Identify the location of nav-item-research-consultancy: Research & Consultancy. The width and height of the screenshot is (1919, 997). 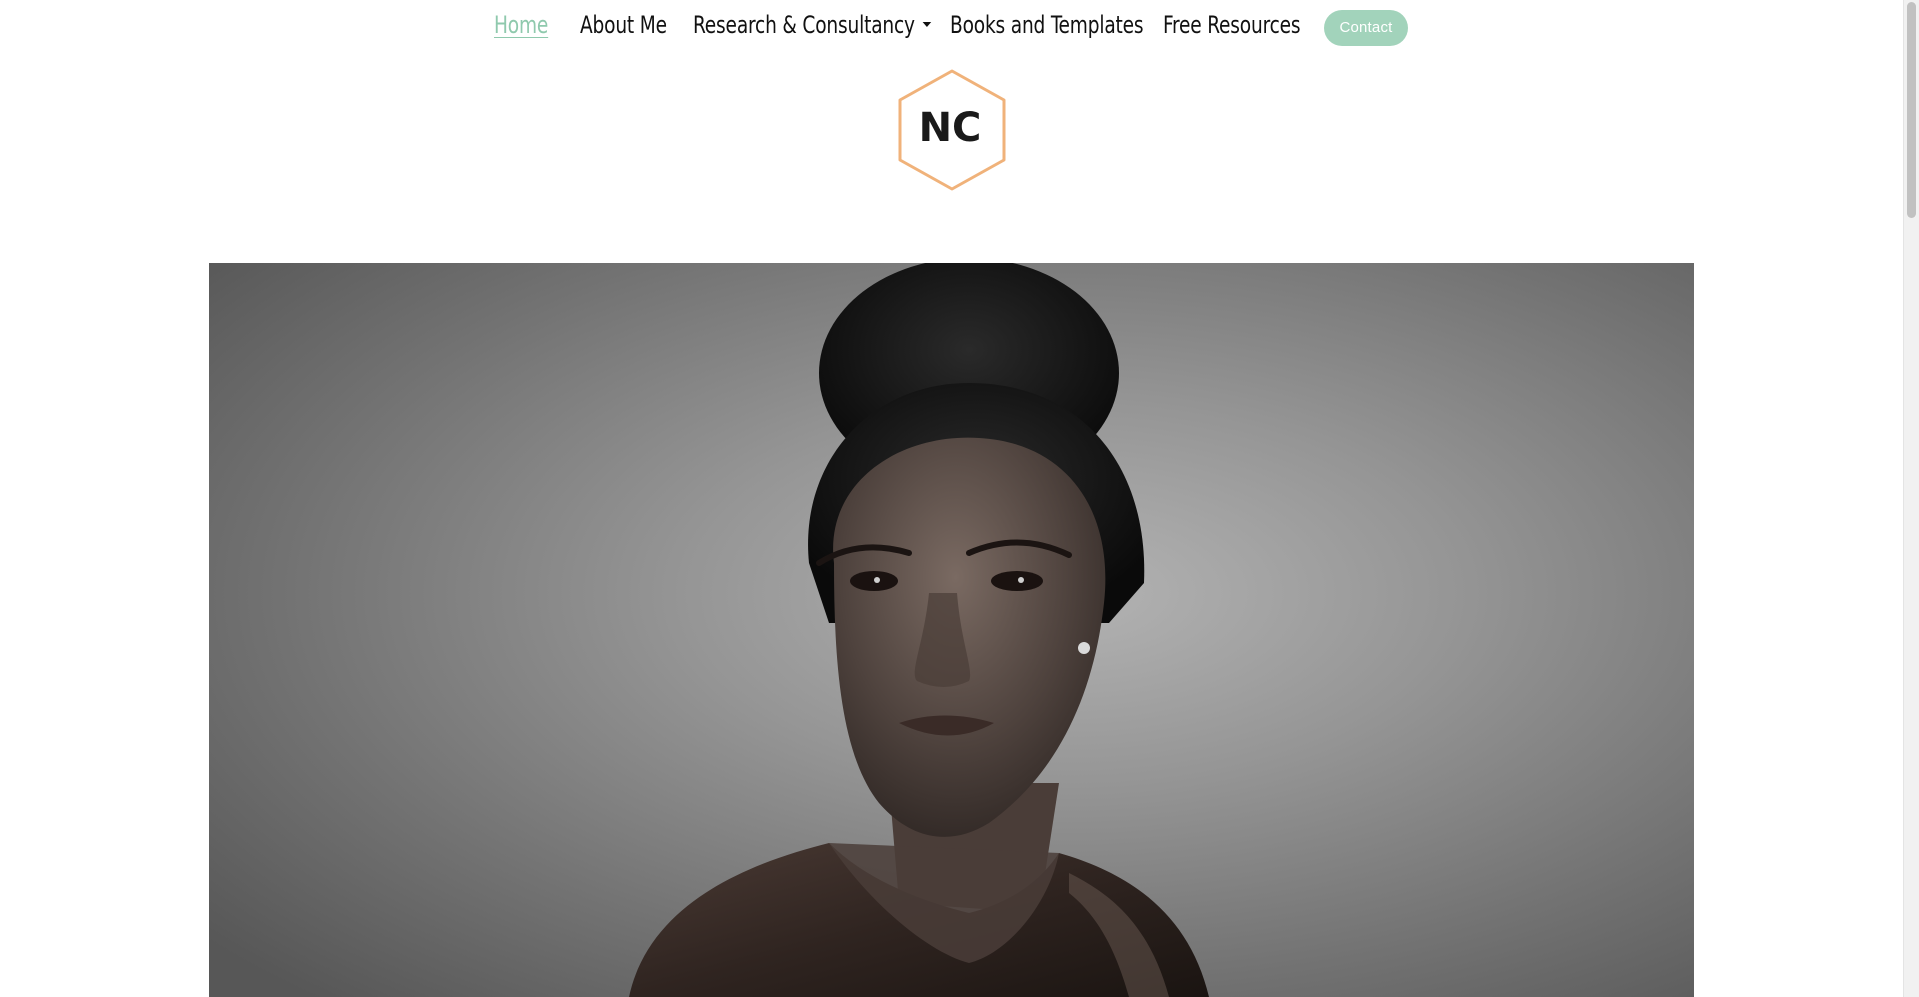
(812, 25).